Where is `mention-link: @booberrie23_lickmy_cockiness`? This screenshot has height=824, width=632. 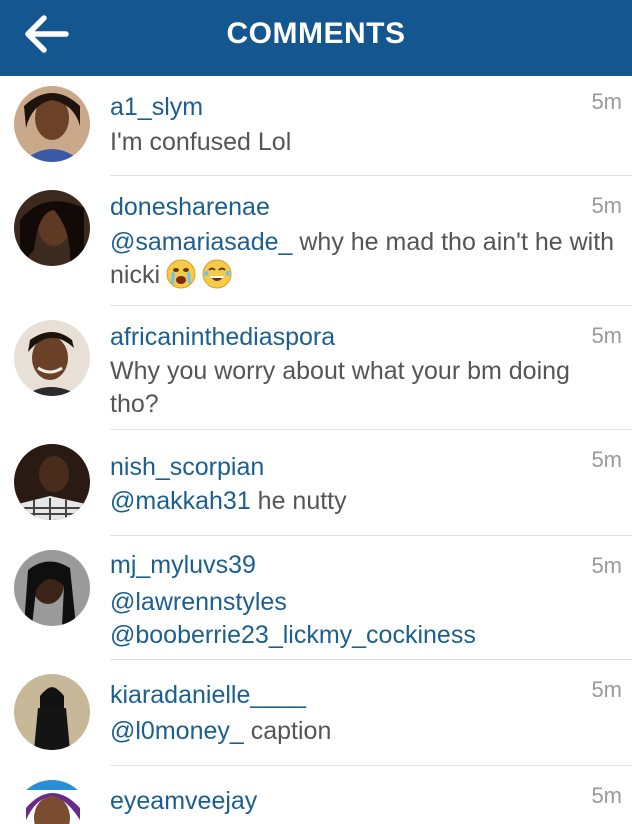
mention-link: @booberrie23_lickmy_cockiness is located at coordinates (362, 635).